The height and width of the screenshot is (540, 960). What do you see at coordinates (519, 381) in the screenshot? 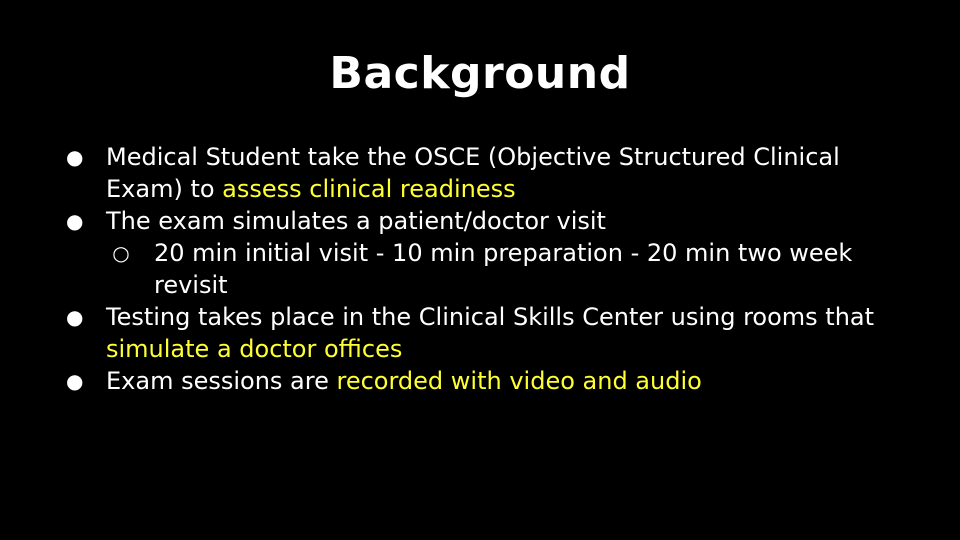
I see `bullet-text-highlight: recorded with video and audio` at bounding box center [519, 381].